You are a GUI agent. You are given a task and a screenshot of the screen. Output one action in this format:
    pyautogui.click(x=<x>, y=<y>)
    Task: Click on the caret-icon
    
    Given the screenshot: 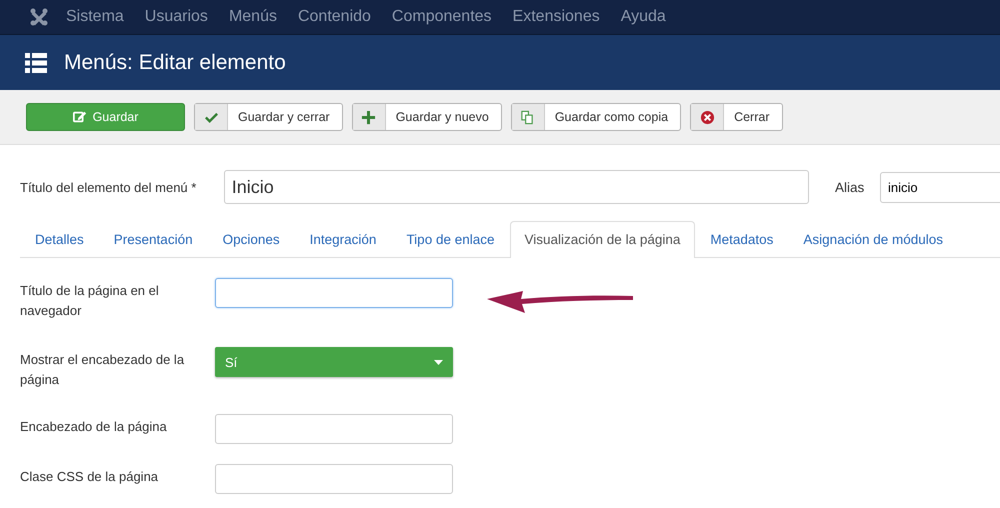 What is the action you would take?
    pyautogui.click(x=438, y=362)
    